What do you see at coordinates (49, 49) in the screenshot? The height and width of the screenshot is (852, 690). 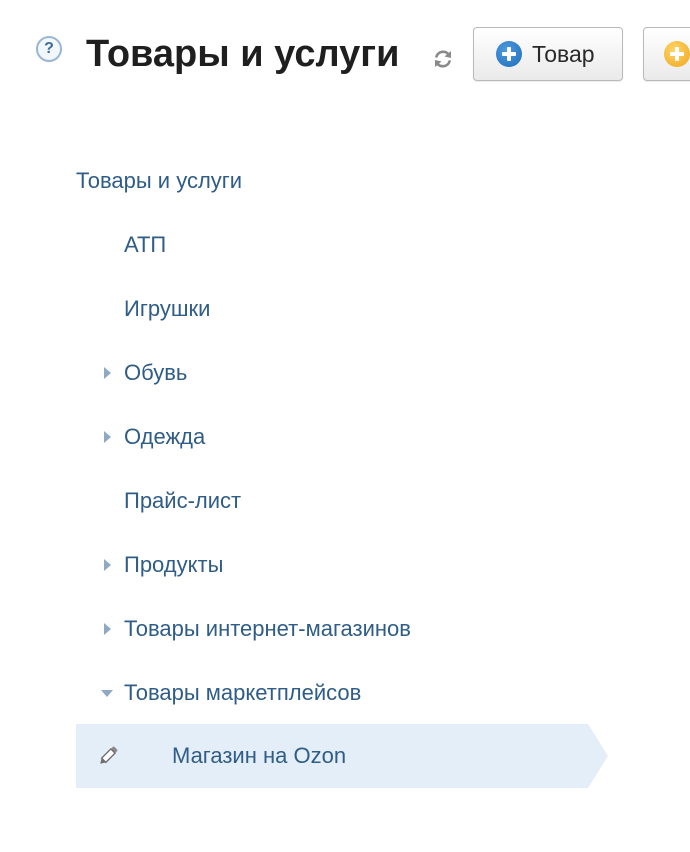 I see `help-icon: ?` at bounding box center [49, 49].